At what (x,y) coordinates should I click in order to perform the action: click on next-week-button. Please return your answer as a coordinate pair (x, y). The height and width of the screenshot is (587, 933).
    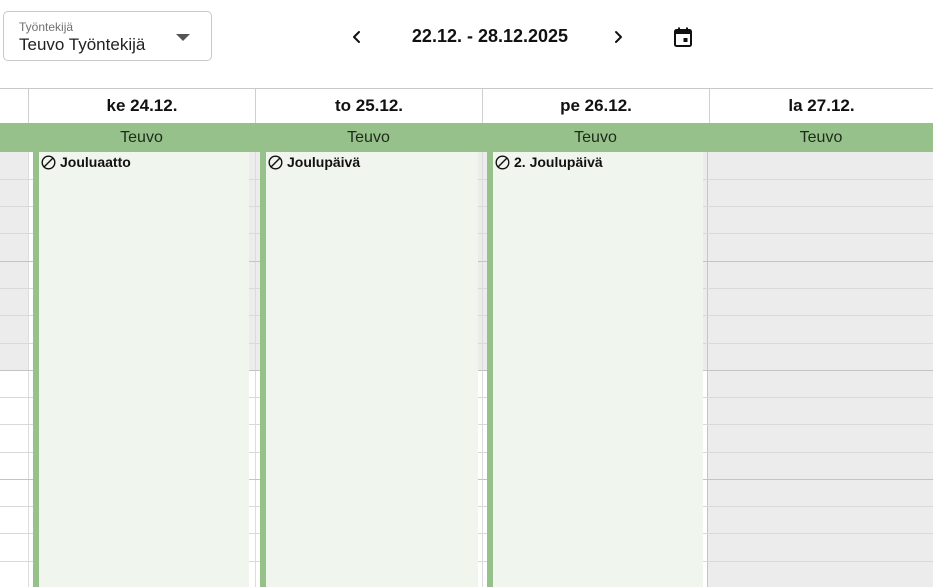
    Looking at the image, I should click on (618, 37).